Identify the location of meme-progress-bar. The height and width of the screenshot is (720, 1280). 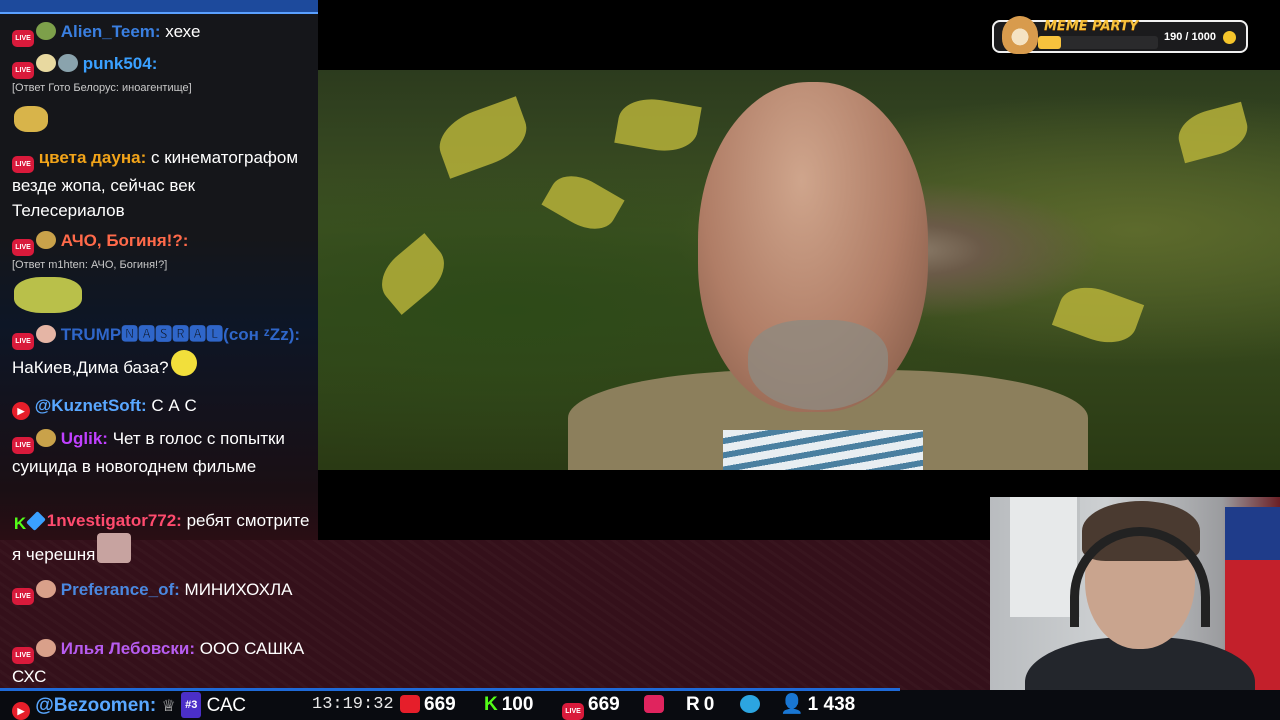
(1098, 42).